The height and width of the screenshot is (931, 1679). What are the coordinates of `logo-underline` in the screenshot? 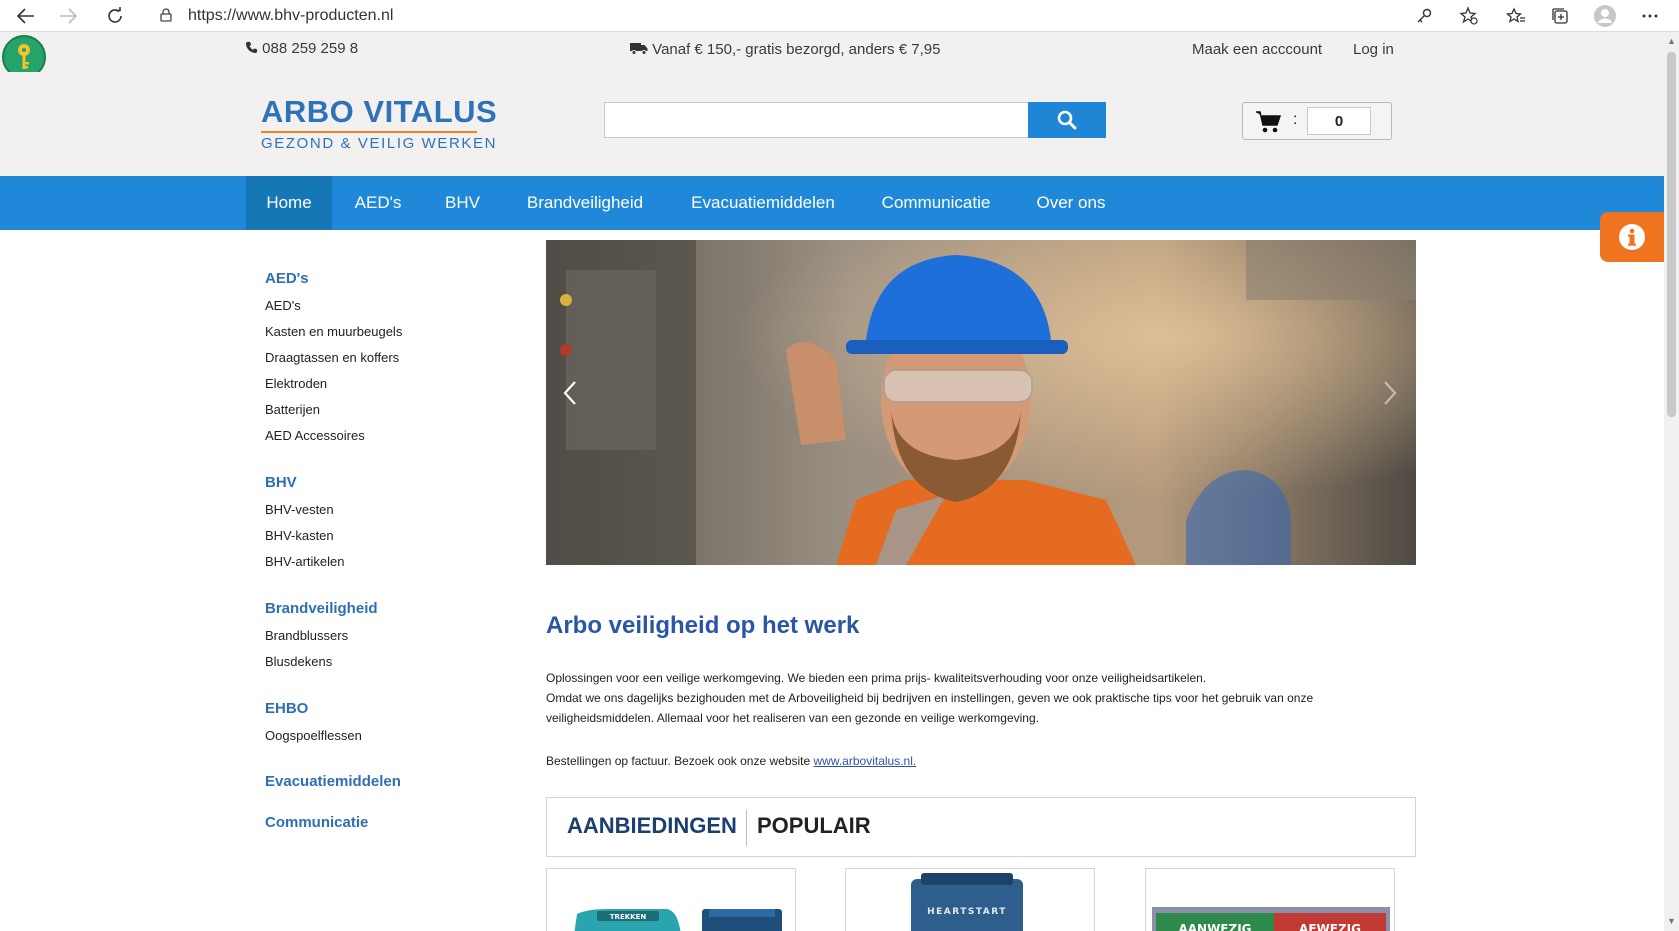 It's located at (369, 132).